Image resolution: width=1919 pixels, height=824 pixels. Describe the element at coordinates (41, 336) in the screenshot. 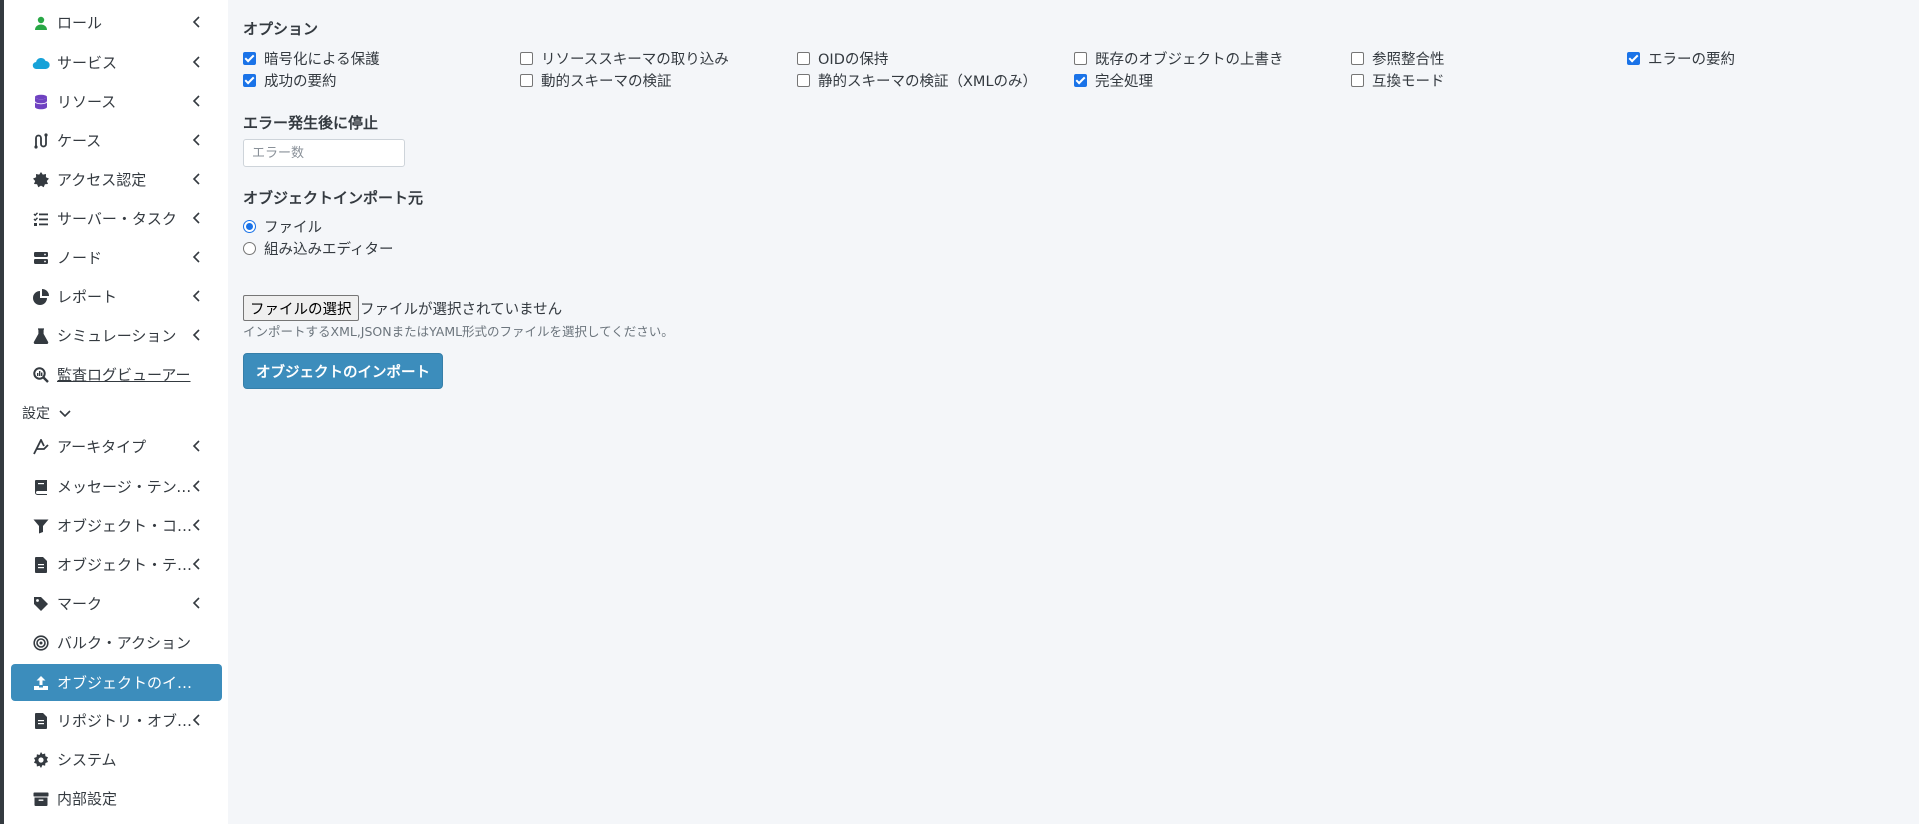

I see `flask-icon` at that location.